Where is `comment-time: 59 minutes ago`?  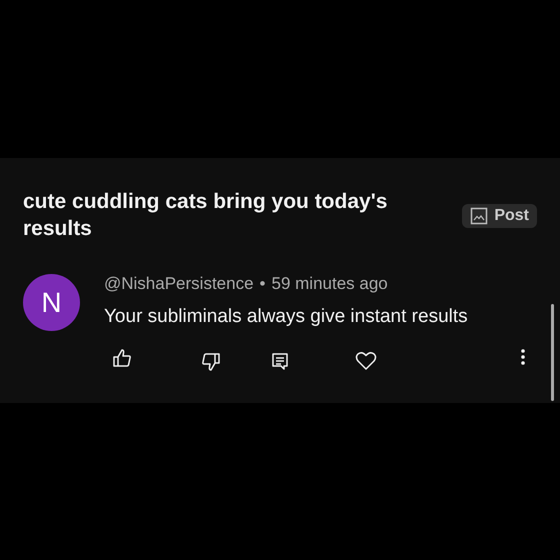 comment-time: 59 minutes ago is located at coordinates (330, 284).